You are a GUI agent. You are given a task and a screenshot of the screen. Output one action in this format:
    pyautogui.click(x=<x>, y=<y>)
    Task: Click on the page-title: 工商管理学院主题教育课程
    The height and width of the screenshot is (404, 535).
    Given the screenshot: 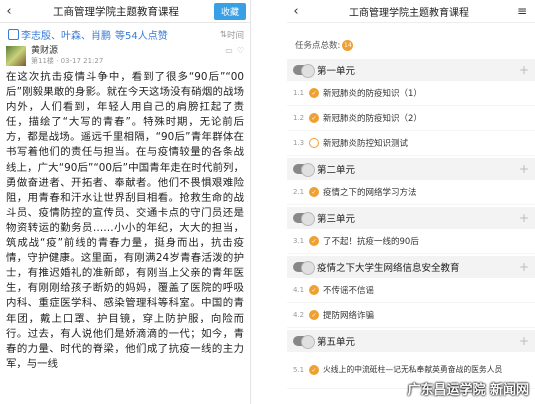 What is the action you would take?
    pyautogui.click(x=115, y=11)
    